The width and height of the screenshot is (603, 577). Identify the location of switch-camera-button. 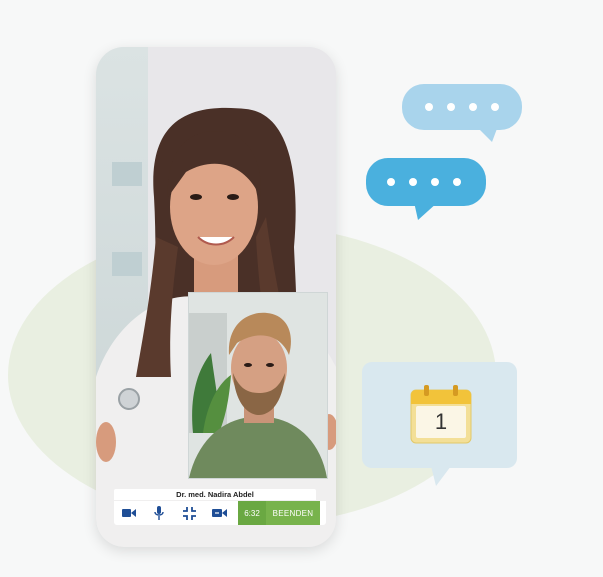
(219, 513).